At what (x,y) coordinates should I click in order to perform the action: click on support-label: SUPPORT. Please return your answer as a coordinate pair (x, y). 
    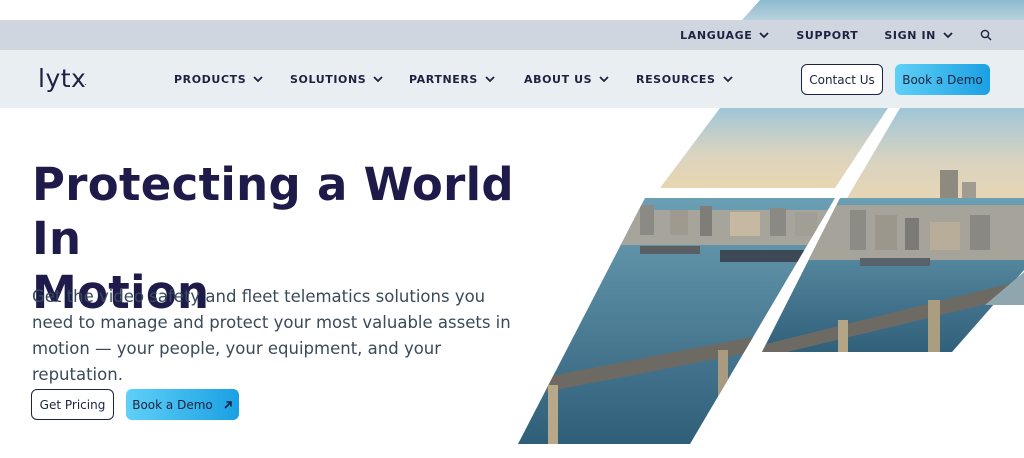
    Looking at the image, I should click on (827, 35).